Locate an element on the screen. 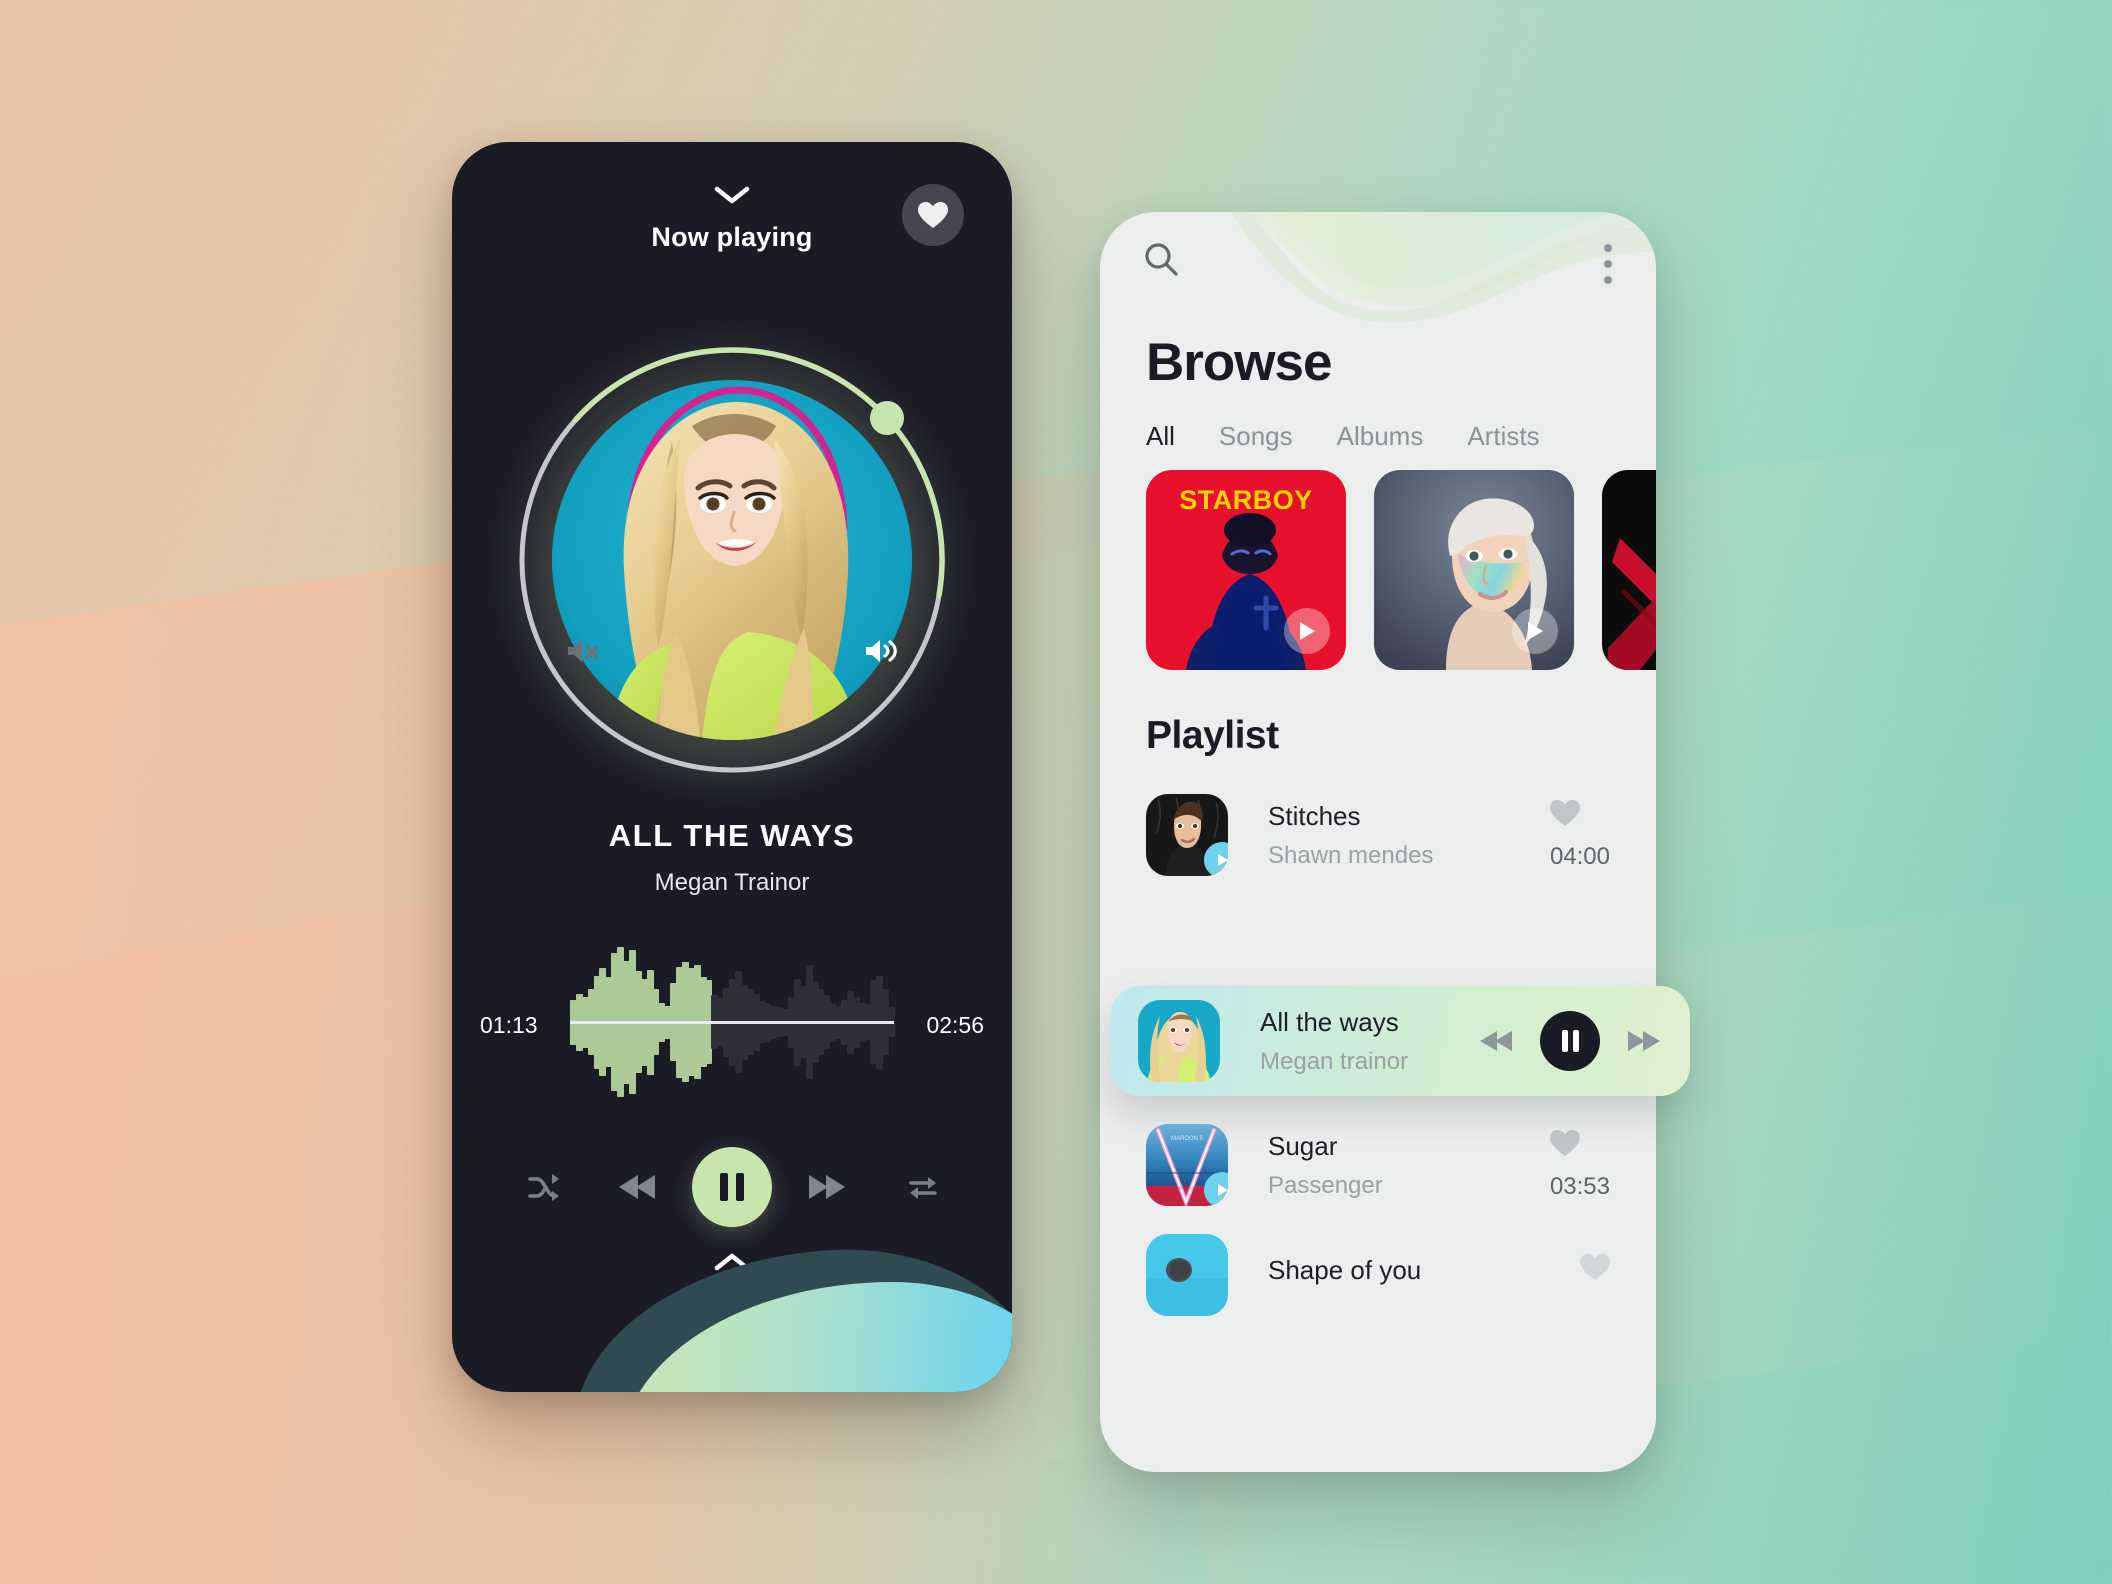 This screenshot has height=1584, width=2112. more-options-button is located at coordinates (1608, 264).